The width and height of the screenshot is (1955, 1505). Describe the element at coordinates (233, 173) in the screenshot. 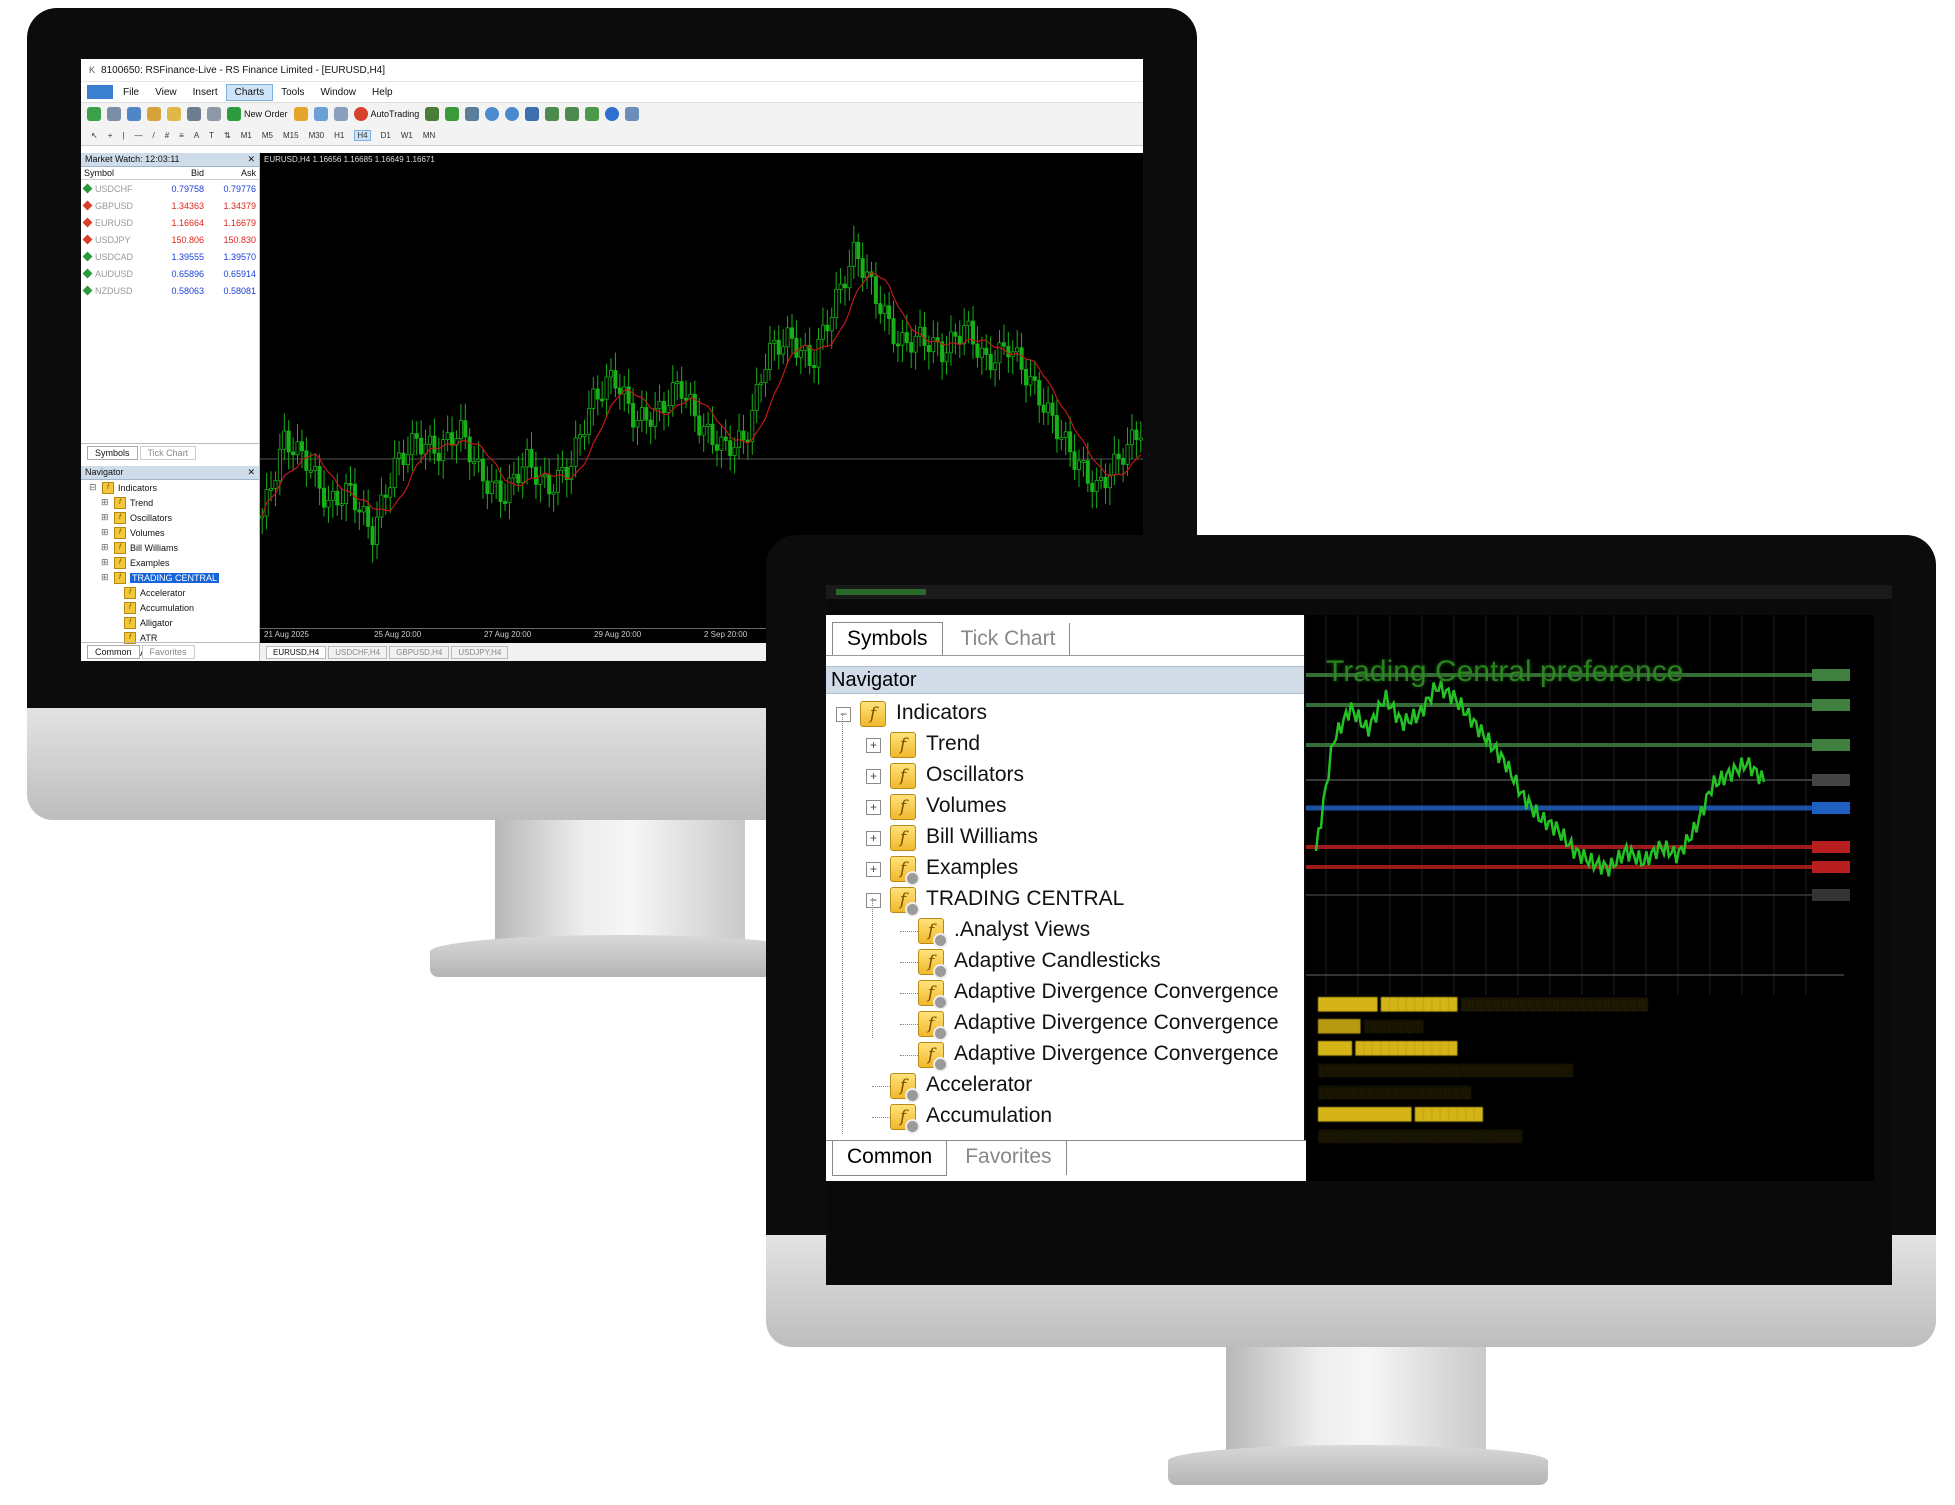

I see `col-ask: Ask` at that location.